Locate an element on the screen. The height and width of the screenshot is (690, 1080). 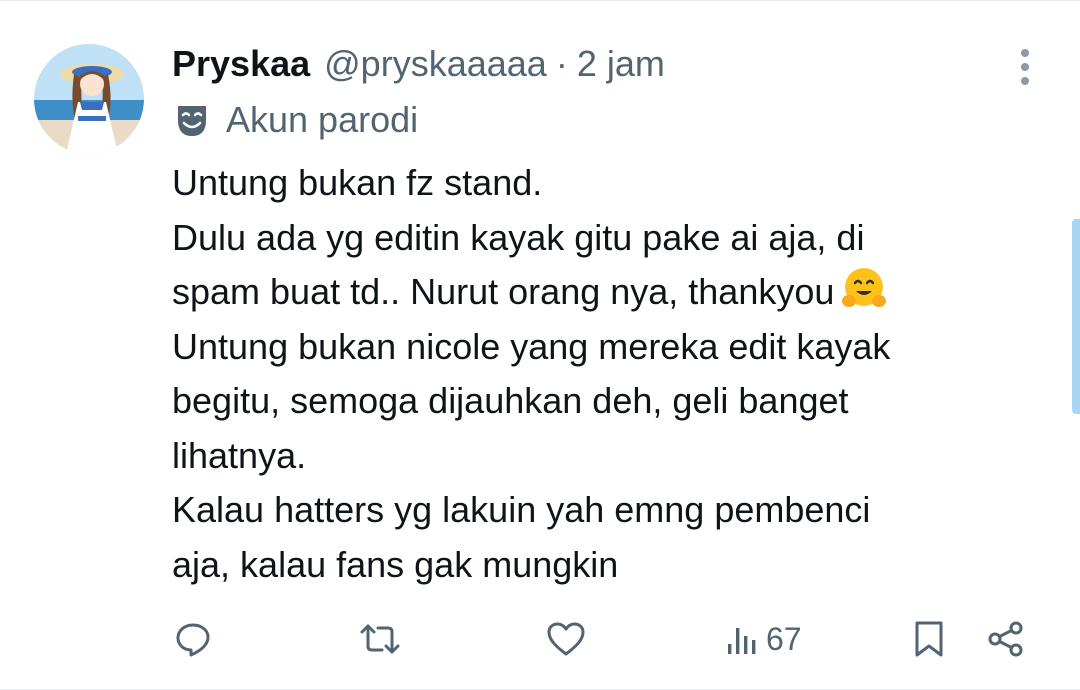
more-options-icon is located at coordinates (1025, 67).